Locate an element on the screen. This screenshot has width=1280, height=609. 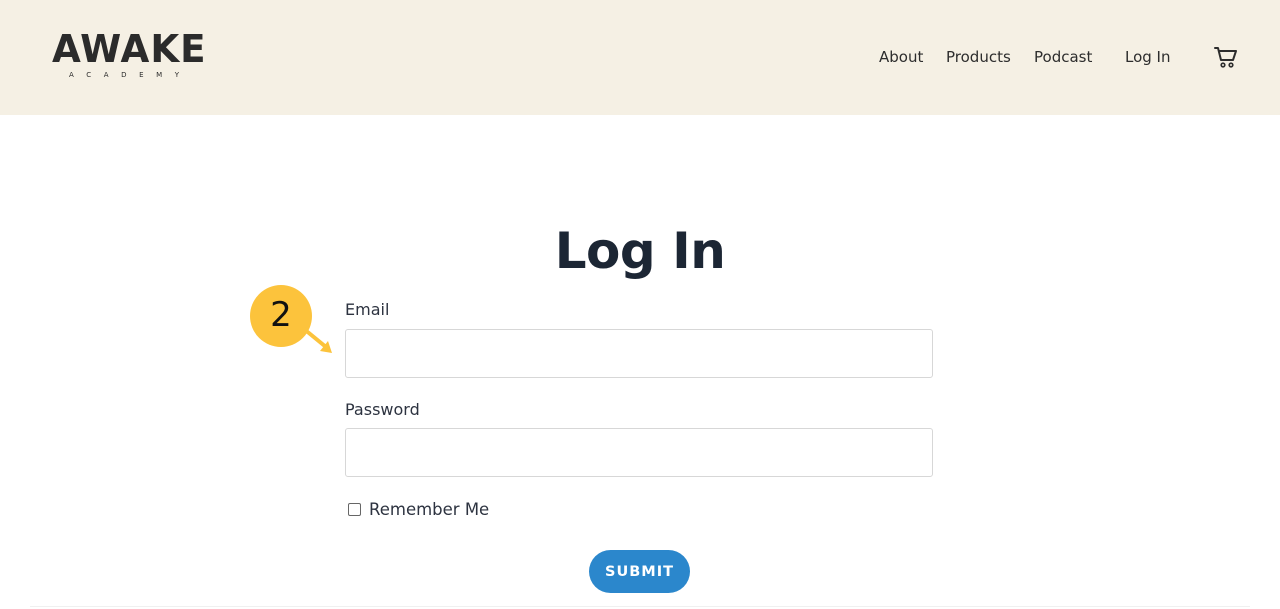
remember-me-row: Remember Me is located at coordinates (418, 509).